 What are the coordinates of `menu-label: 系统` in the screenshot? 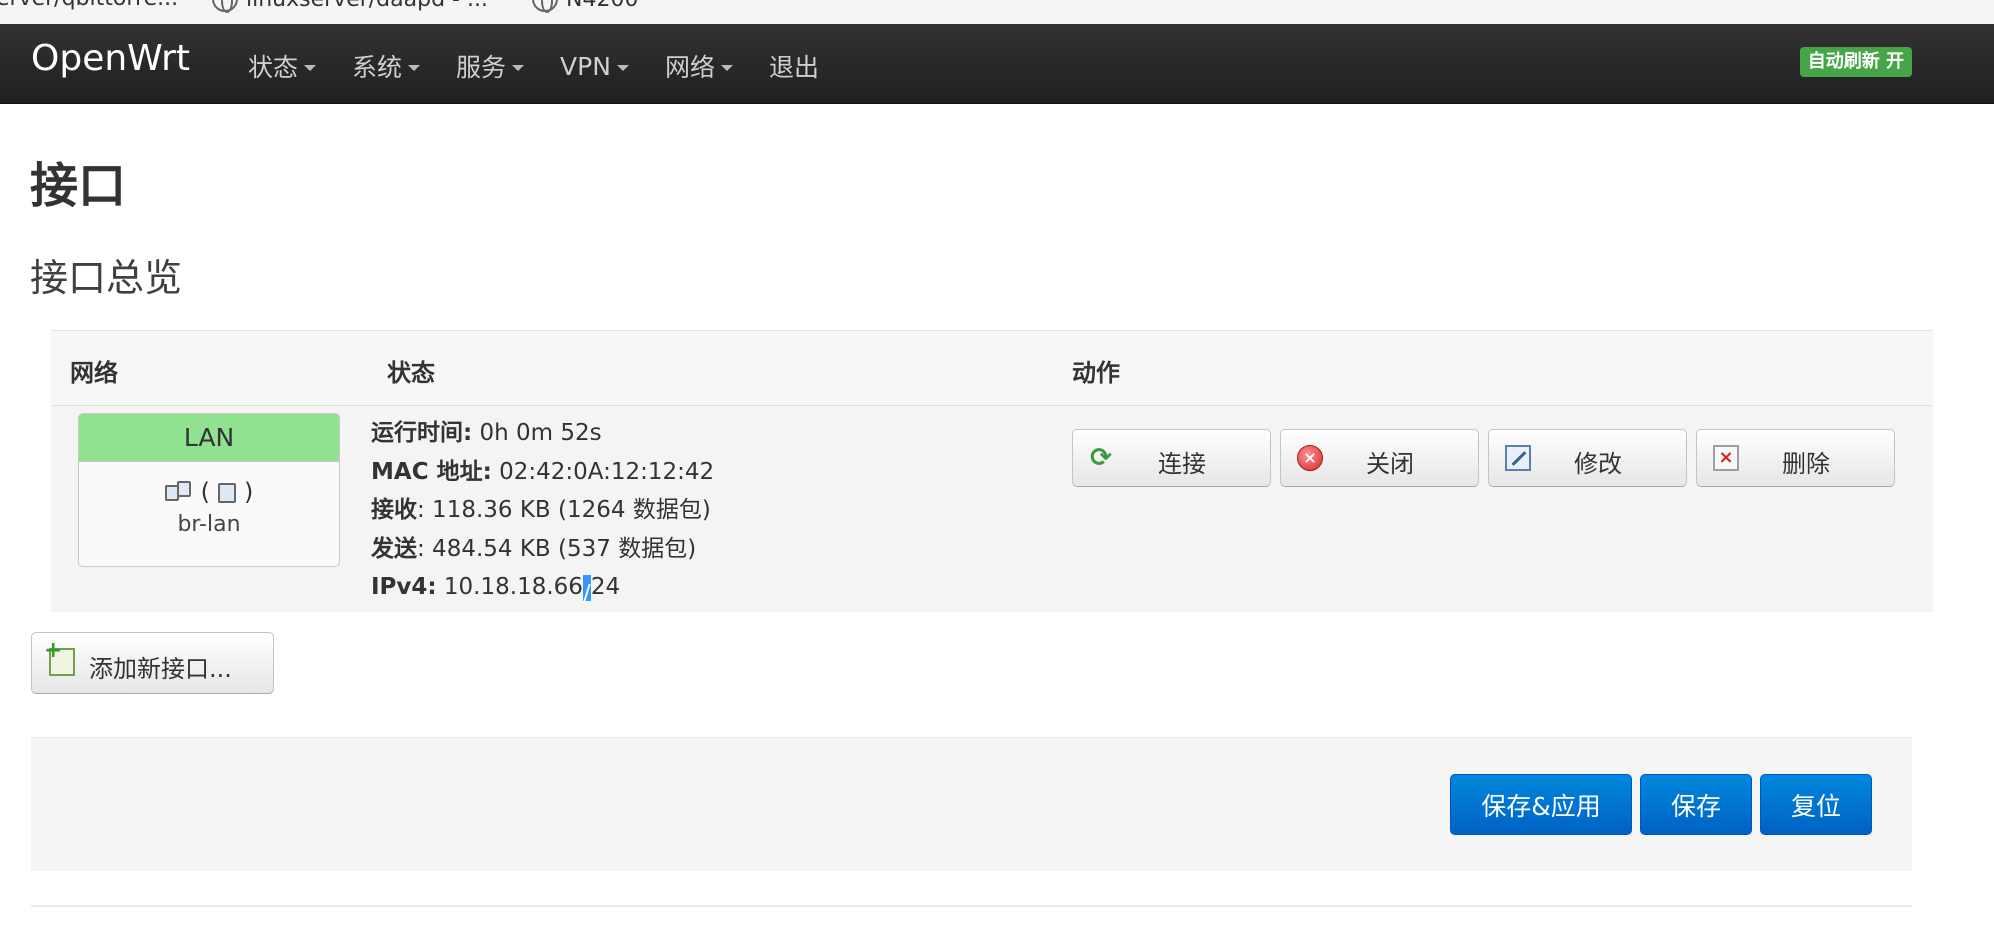 It's located at (377, 67).